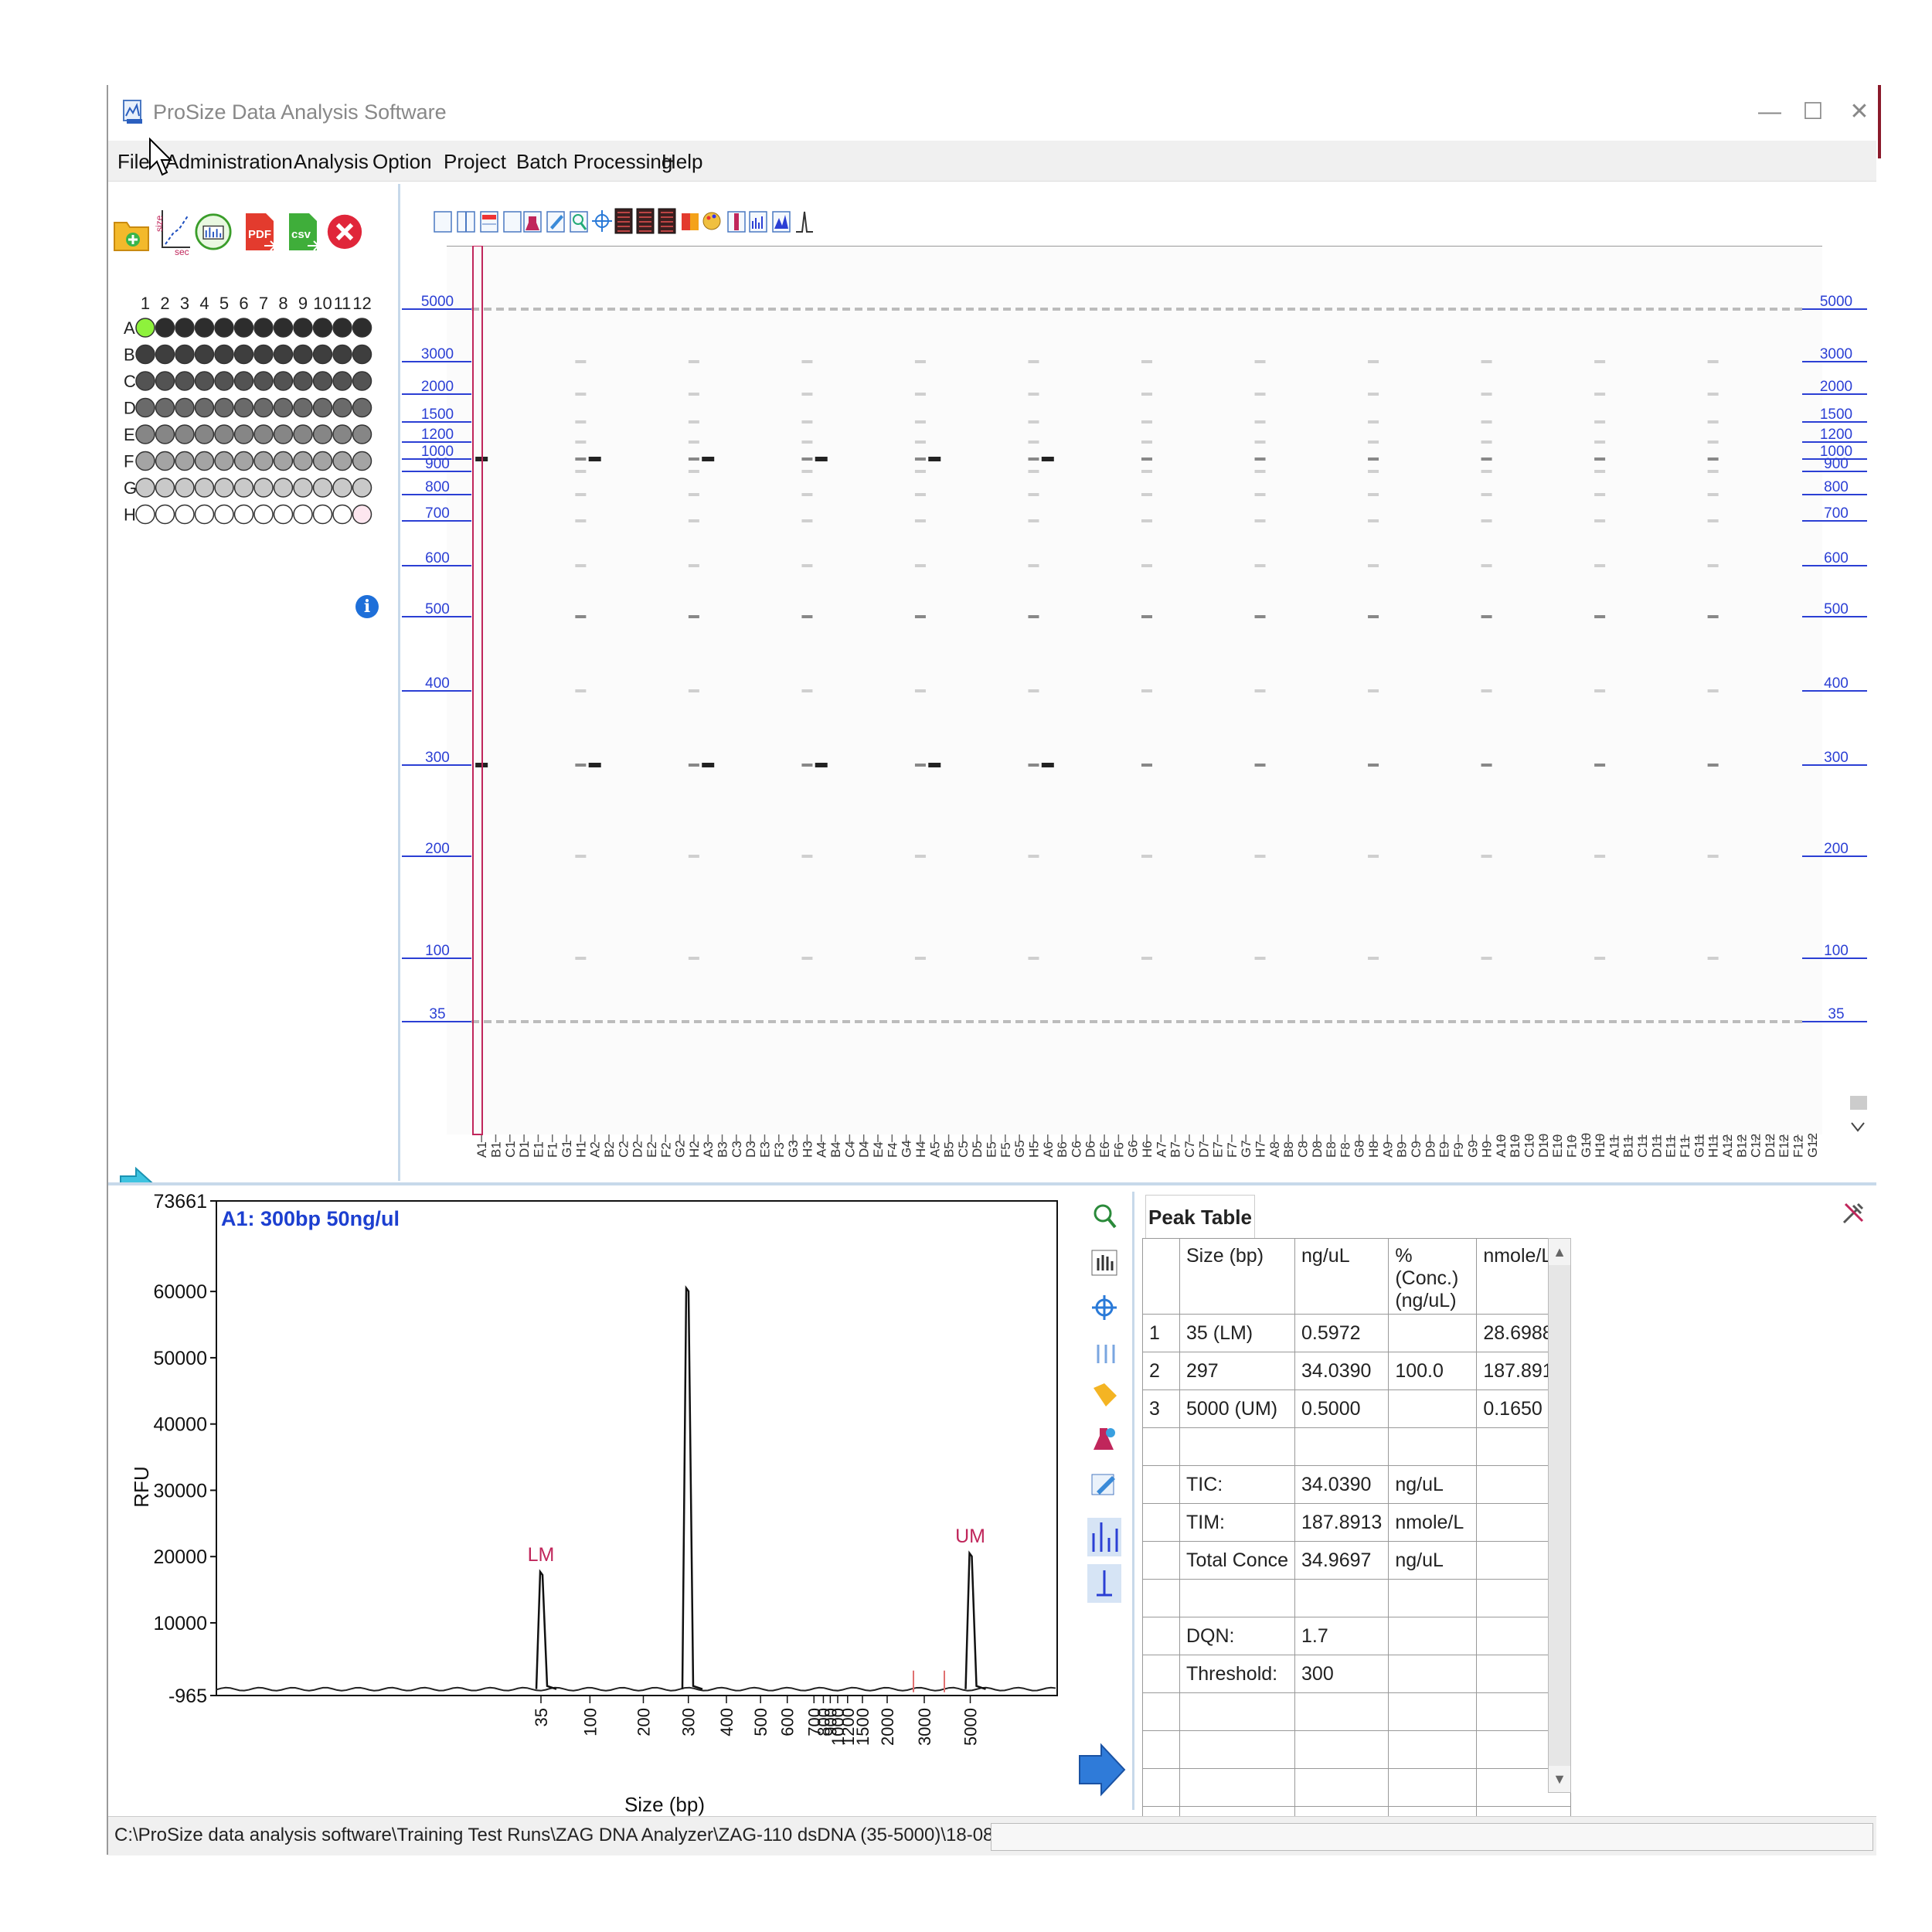 The height and width of the screenshot is (1932, 1932). What do you see at coordinates (185, 328) in the screenshot?
I see `well-A3` at bounding box center [185, 328].